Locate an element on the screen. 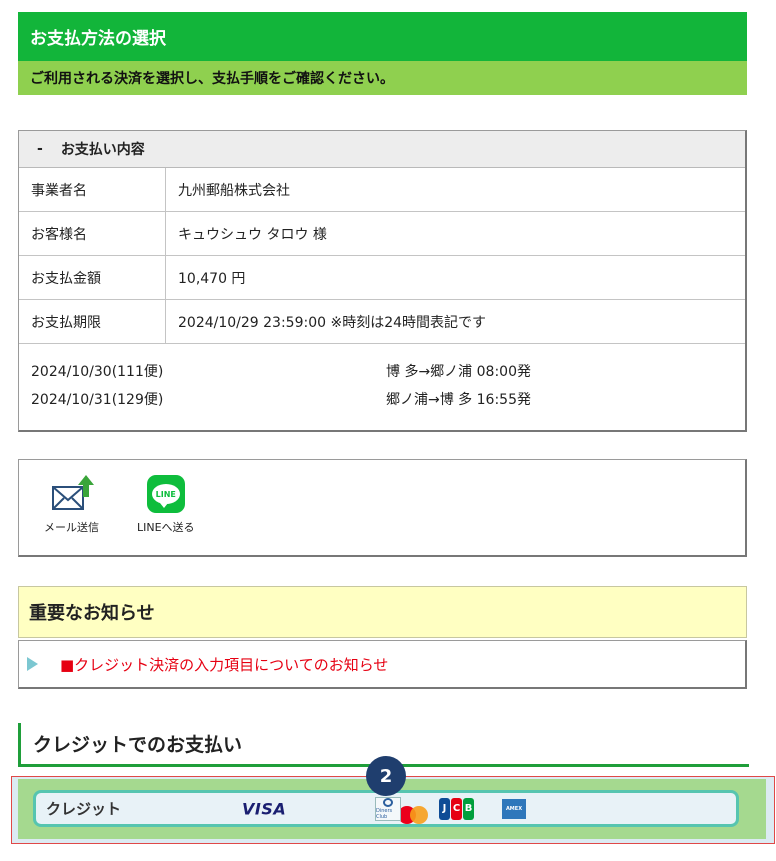 This screenshot has width=776, height=861. table-row: お客様名 キュウシュウ タロウ 様 is located at coordinates (382, 233).